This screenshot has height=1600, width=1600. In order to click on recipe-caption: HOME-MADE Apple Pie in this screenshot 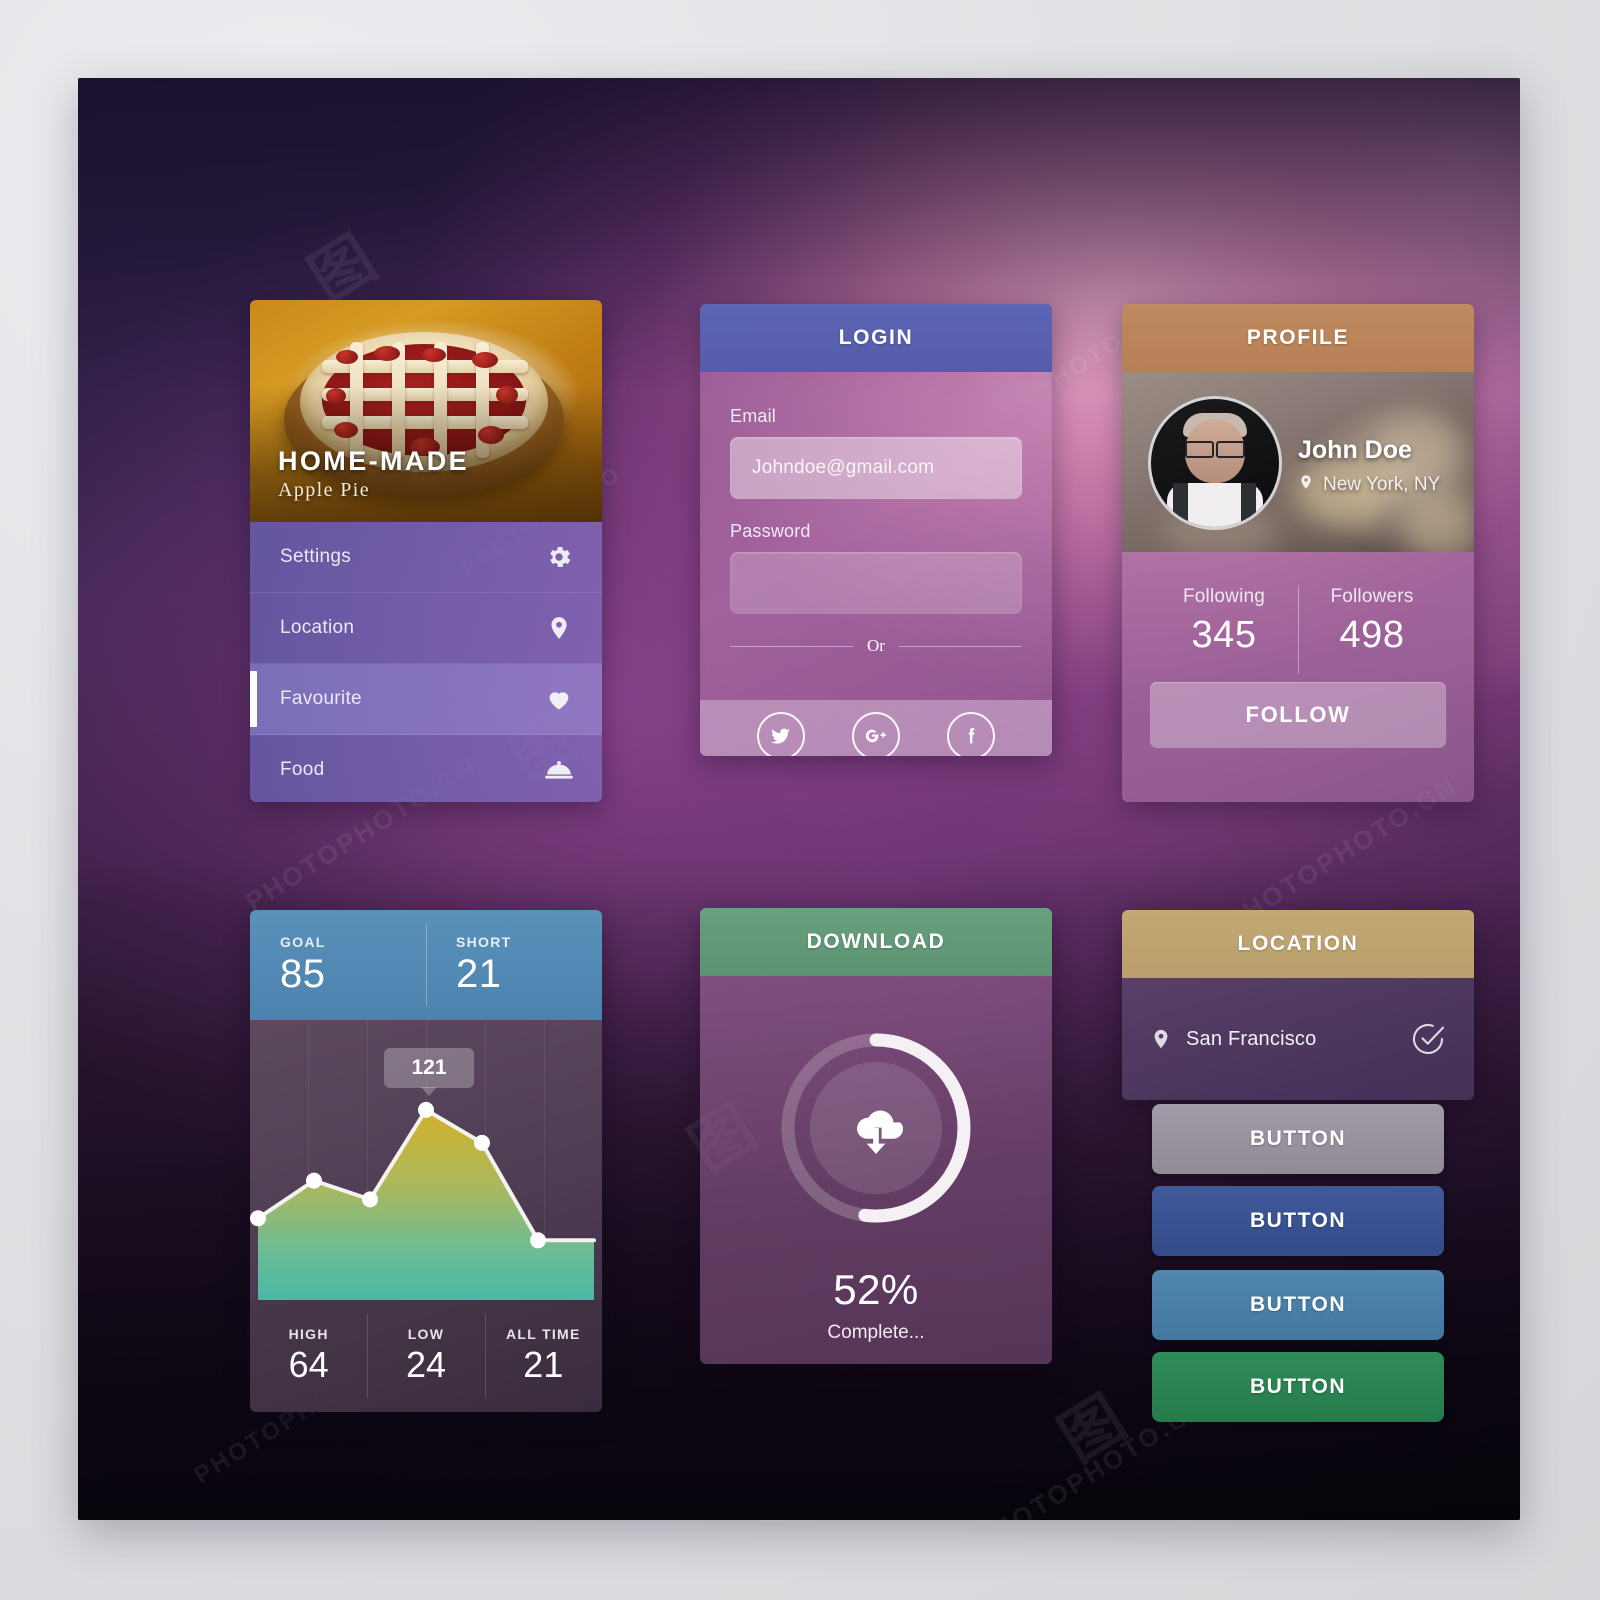, I will do `click(373, 474)`.